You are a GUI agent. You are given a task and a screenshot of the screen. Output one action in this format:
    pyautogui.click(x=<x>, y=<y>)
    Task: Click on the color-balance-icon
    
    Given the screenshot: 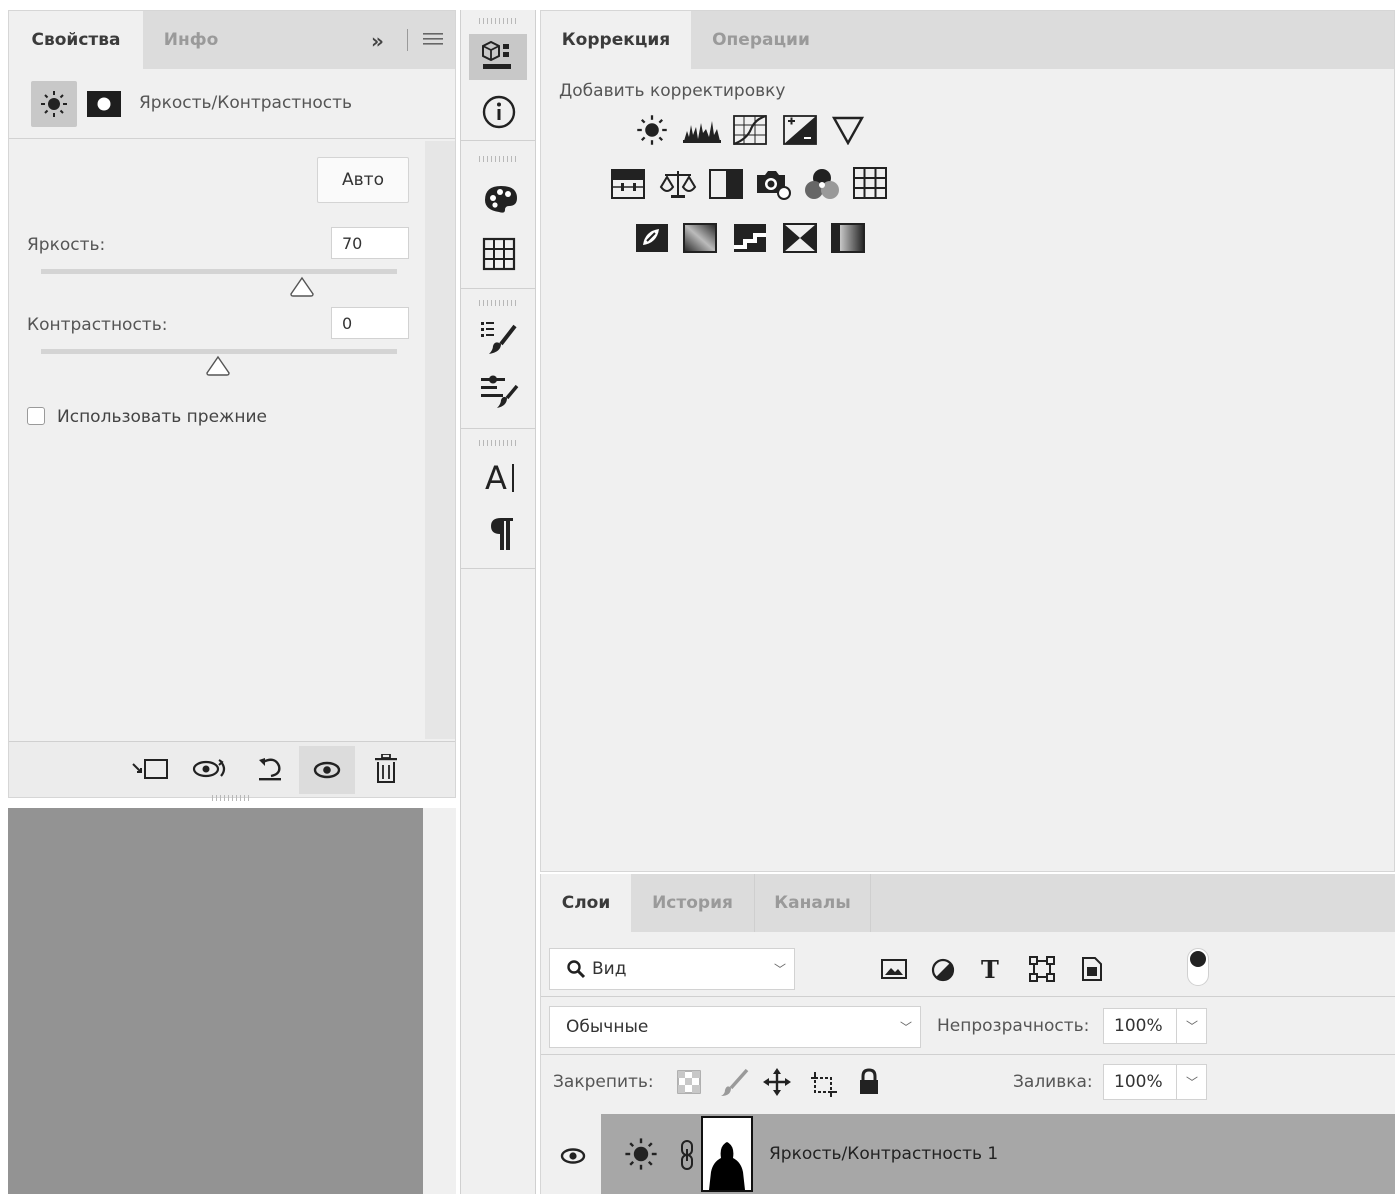 What is the action you would take?
    pyautogui.click(x=678, y=184)
    